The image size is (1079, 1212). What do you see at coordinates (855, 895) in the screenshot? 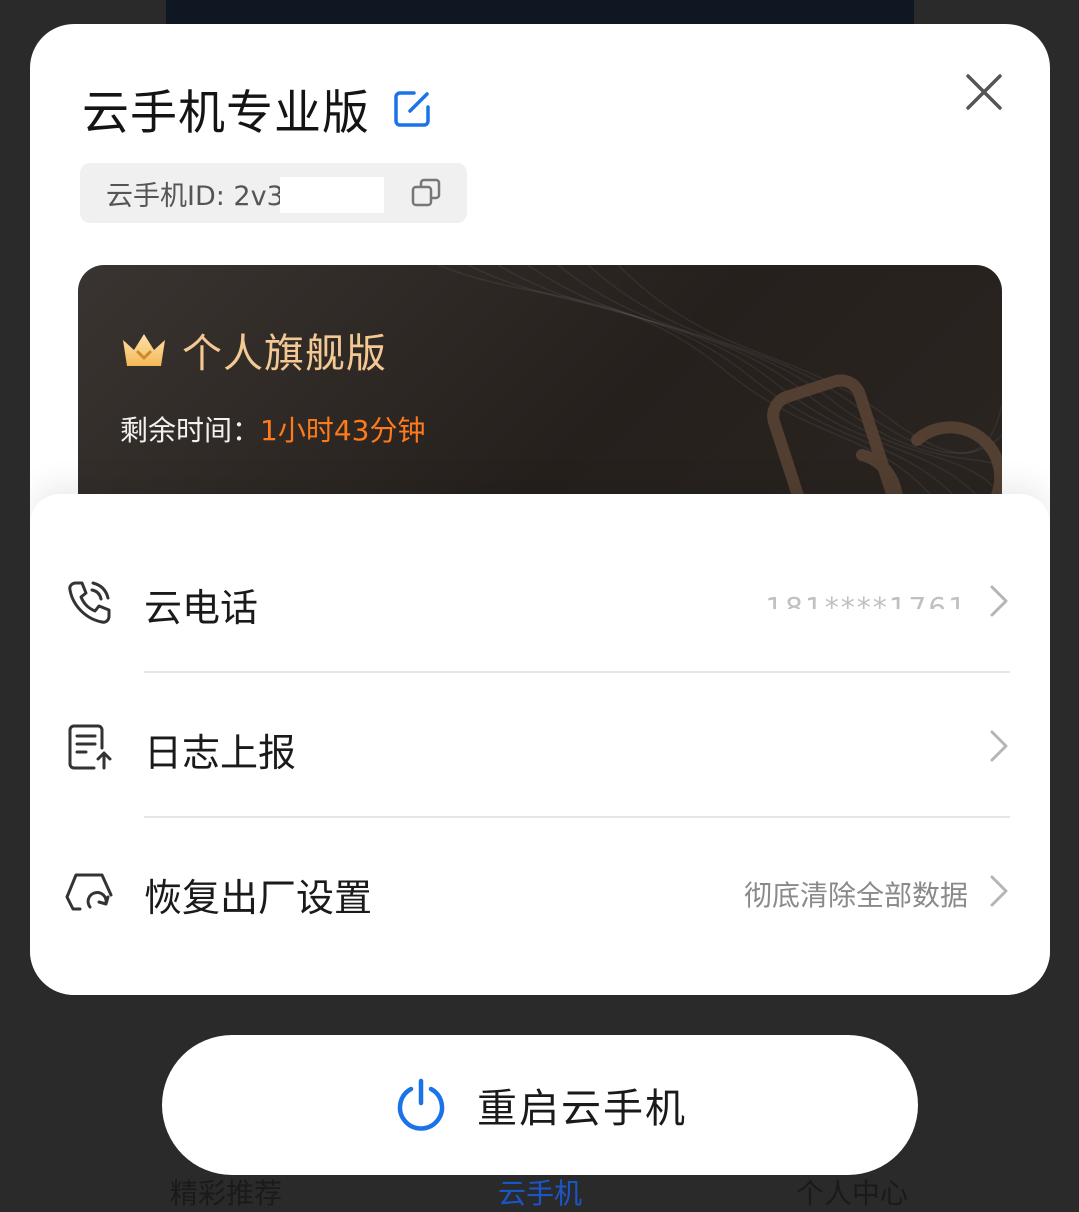
I see `factory-reset-hint: 彻底清除全部数据` at bounding box center [855, 895].